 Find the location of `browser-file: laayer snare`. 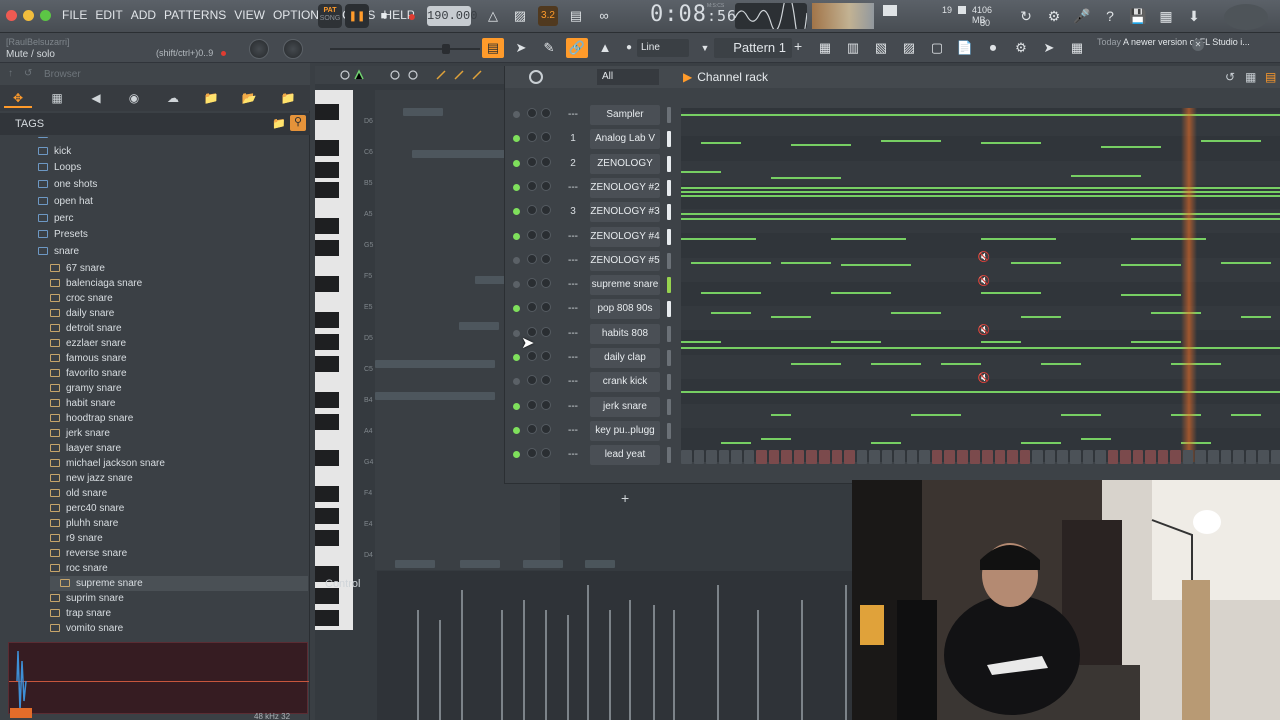

browser-file: laayer snare is located at coordinates (85, 448).